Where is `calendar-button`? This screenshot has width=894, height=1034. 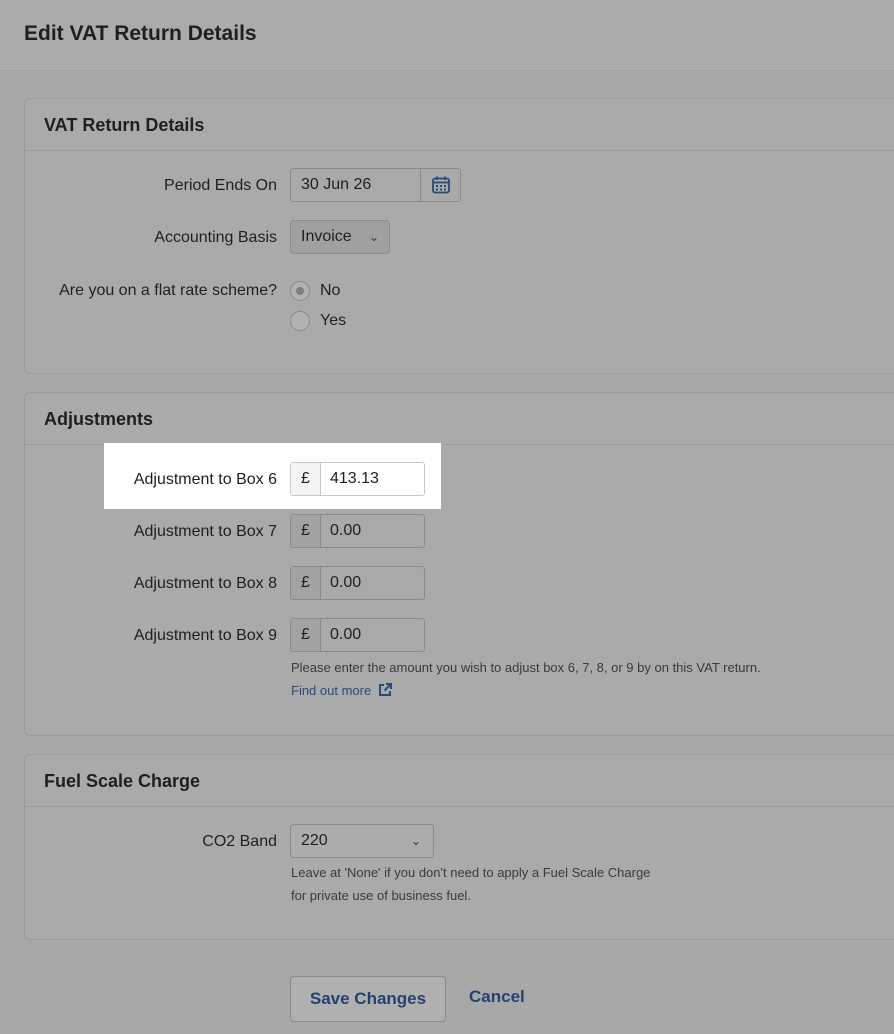
calendar-button is located at coordinates (440, 185).